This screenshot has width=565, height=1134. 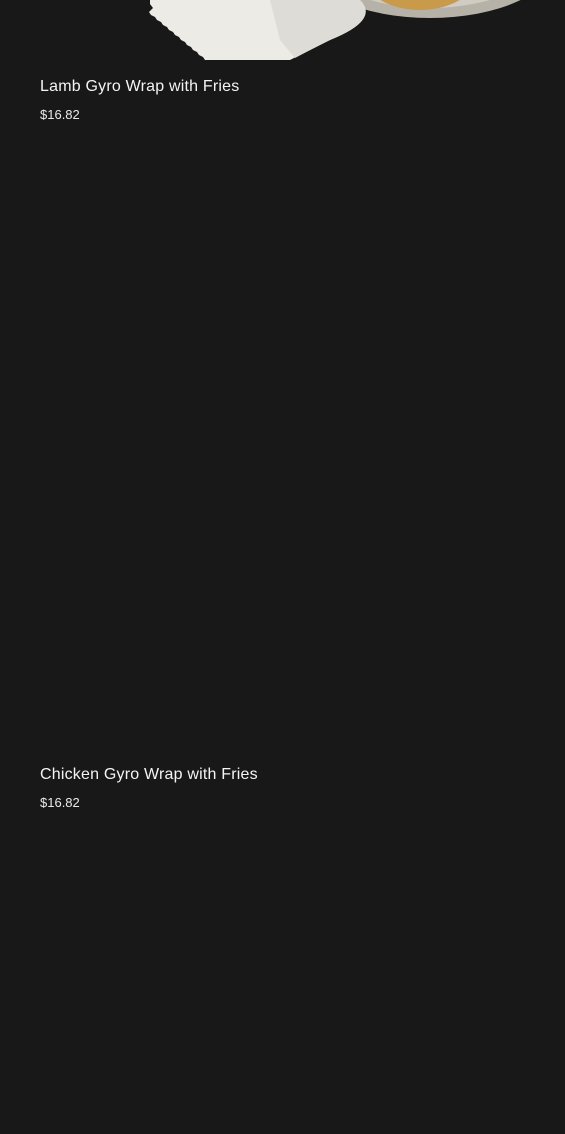 I want to click on food-photo-icon, so click(x=335, y=30).